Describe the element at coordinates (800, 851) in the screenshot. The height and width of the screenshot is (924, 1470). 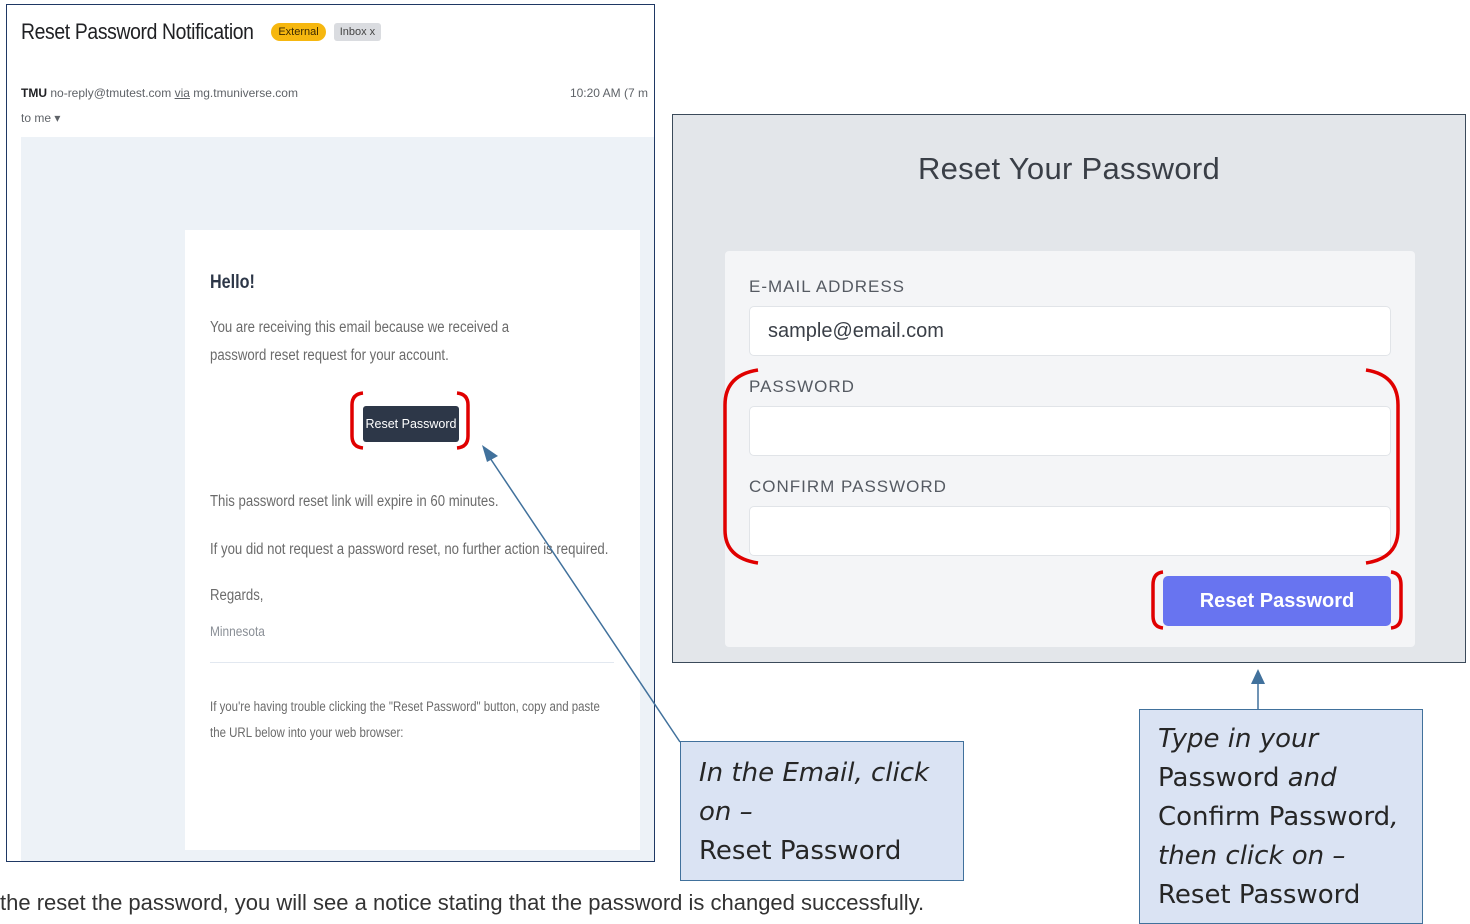
I see `email-callout-button-name: Reset Password` at that location.